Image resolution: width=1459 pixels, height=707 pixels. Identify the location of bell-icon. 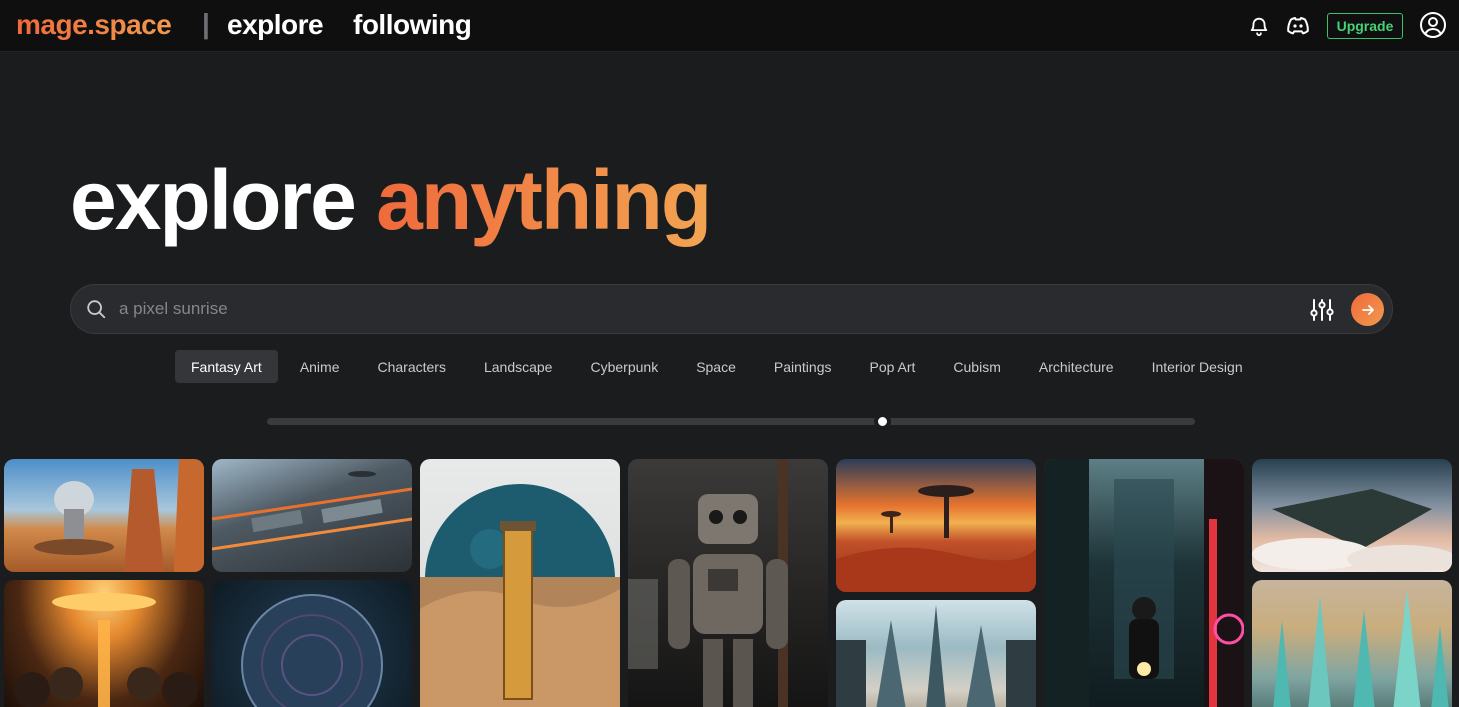
(1259, 26).